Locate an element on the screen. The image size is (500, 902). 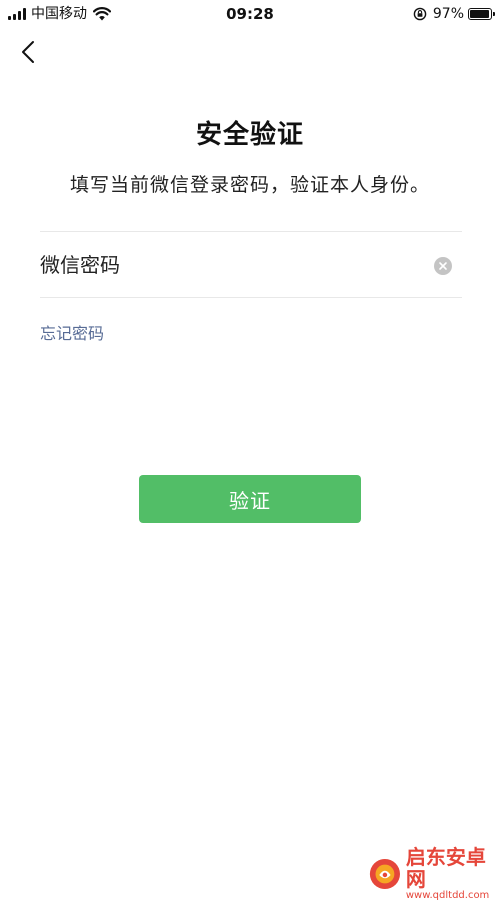
verify-button-label: 验证 is located at coordinates (250, 500).